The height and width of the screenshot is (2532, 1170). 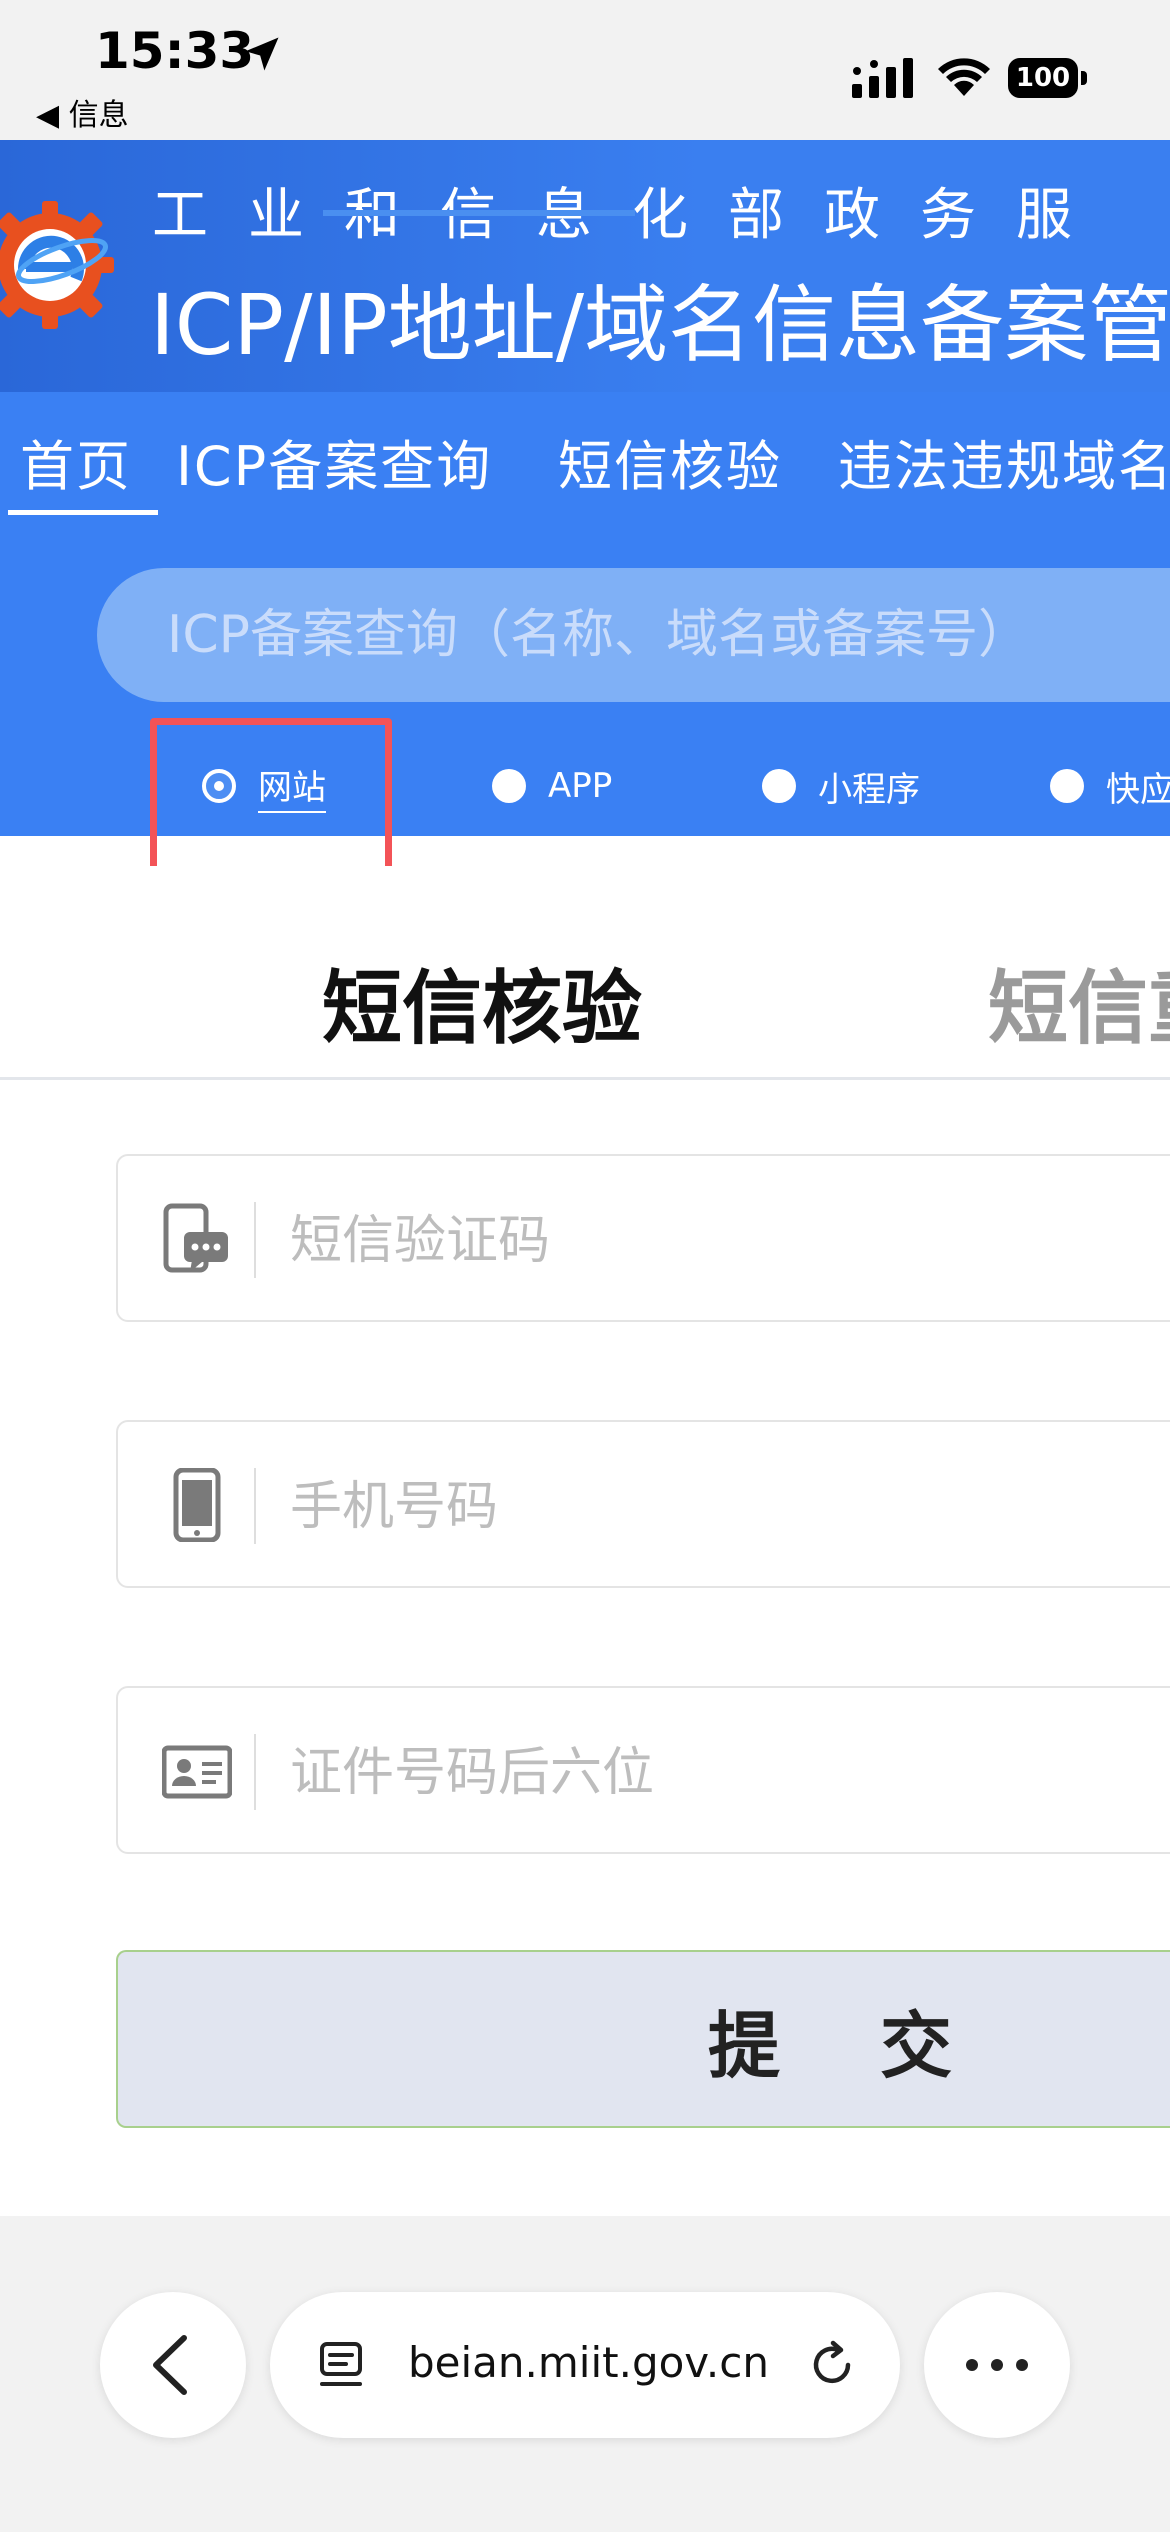 What do you see at coordinates (82, 112) in the screenshot?
I see `back-to-app-link: ◀ 信息` at bounding box center [82, 112].